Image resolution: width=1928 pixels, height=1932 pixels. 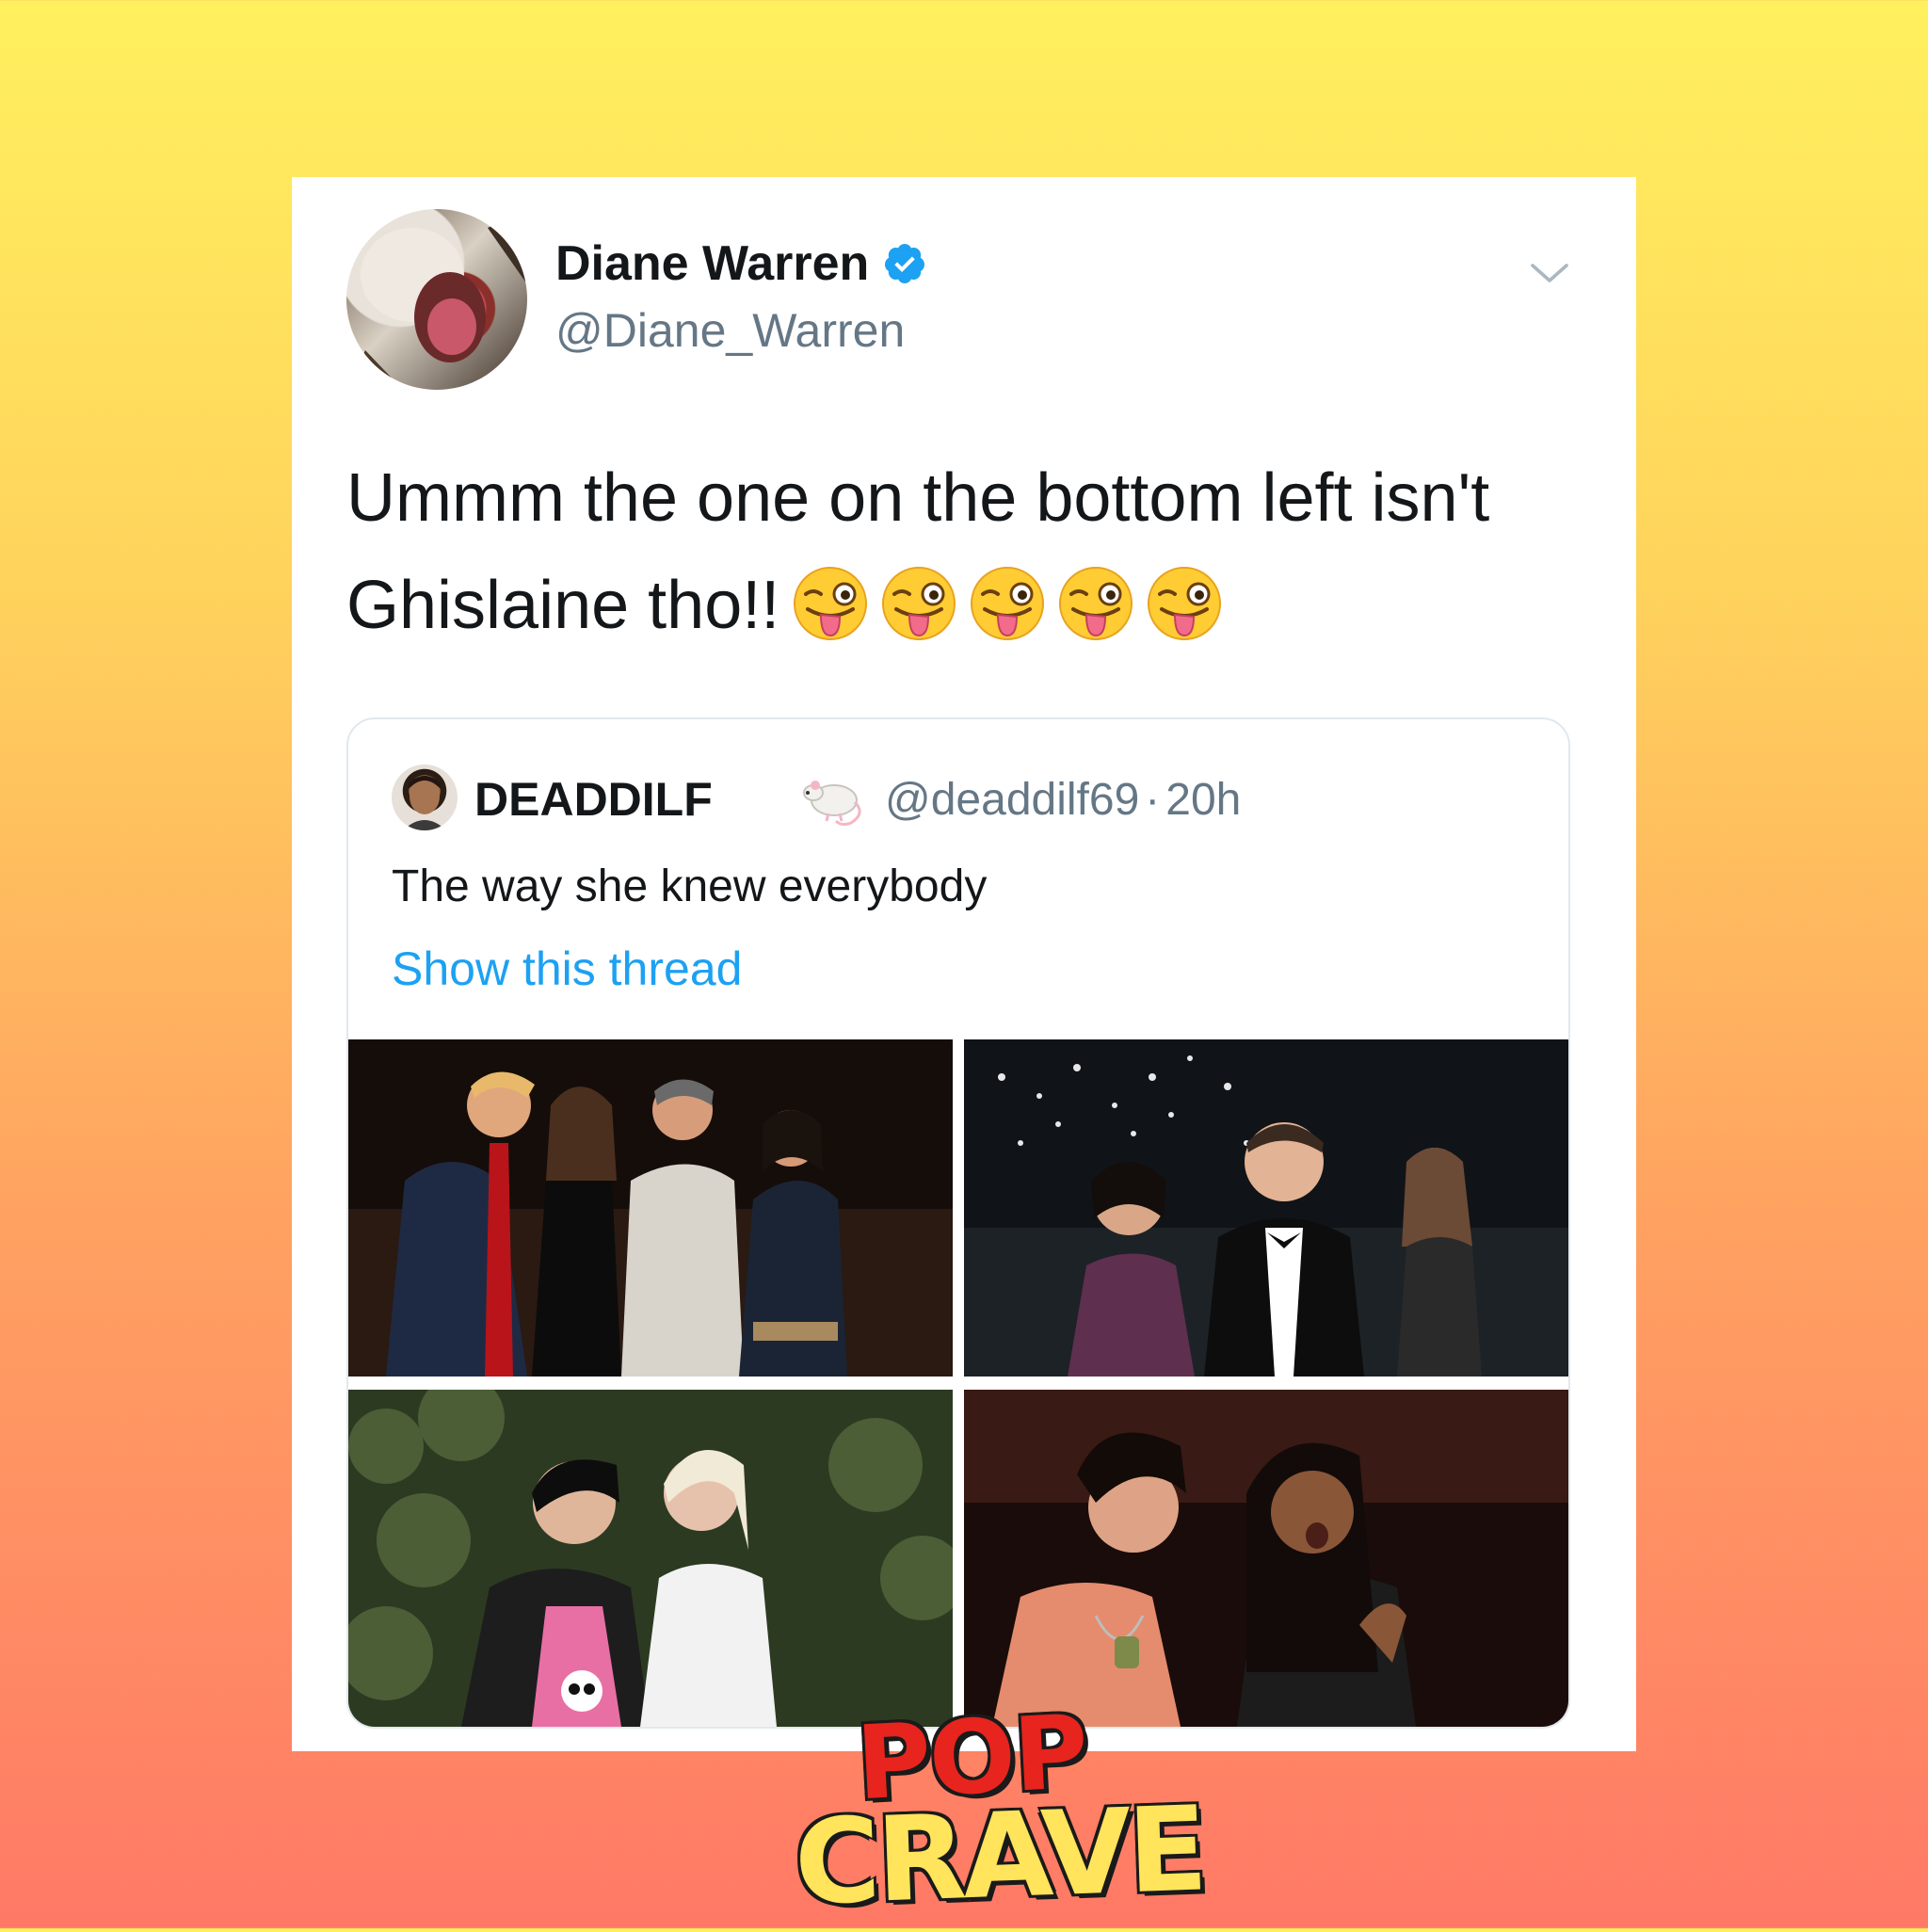 I want to click on rat-icon, so click(x=832, y=804).